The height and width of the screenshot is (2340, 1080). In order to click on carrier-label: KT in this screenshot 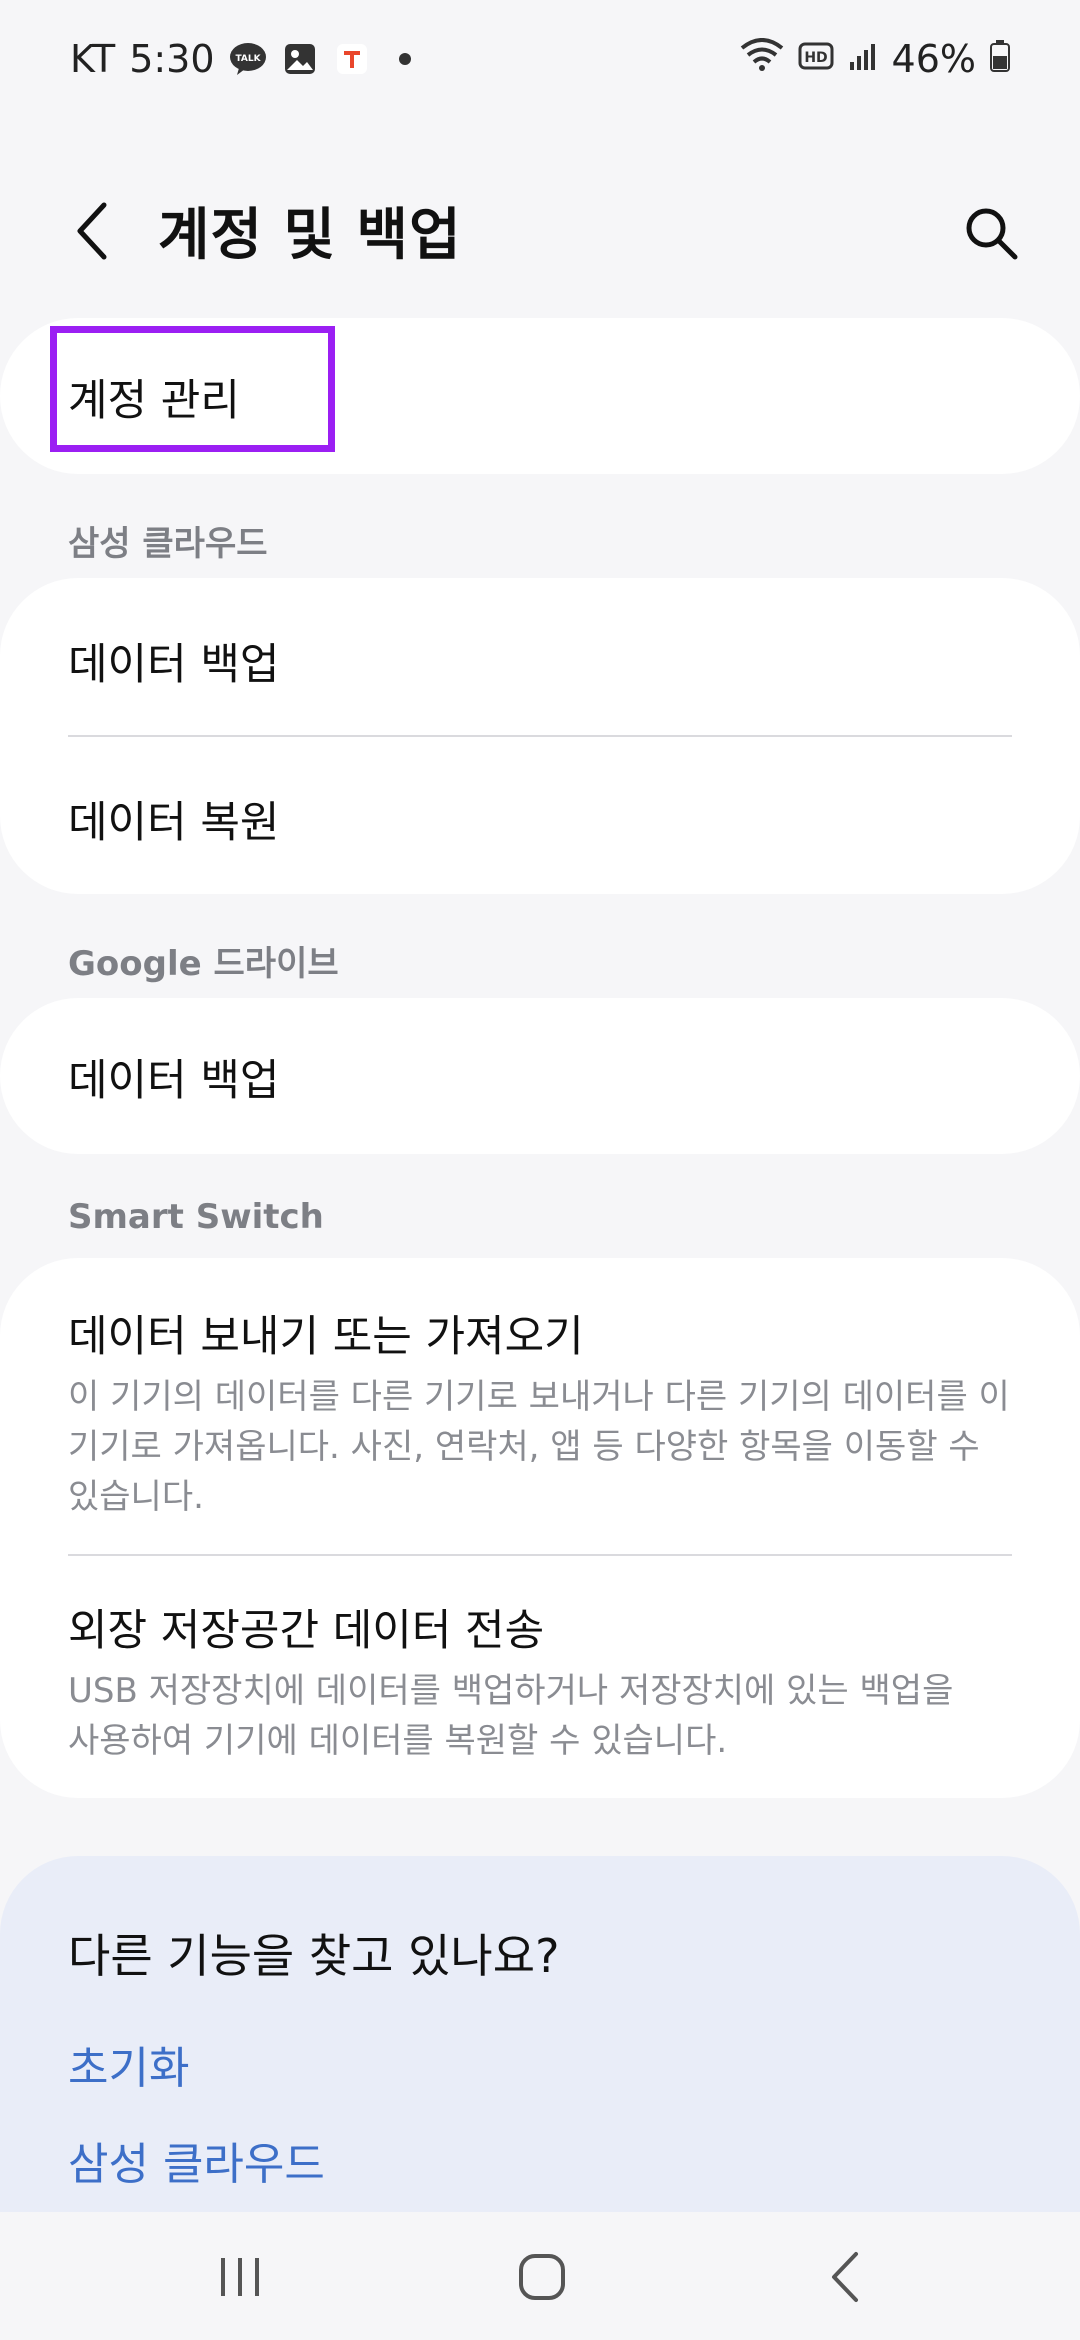, I will do `click(93, 59)`.